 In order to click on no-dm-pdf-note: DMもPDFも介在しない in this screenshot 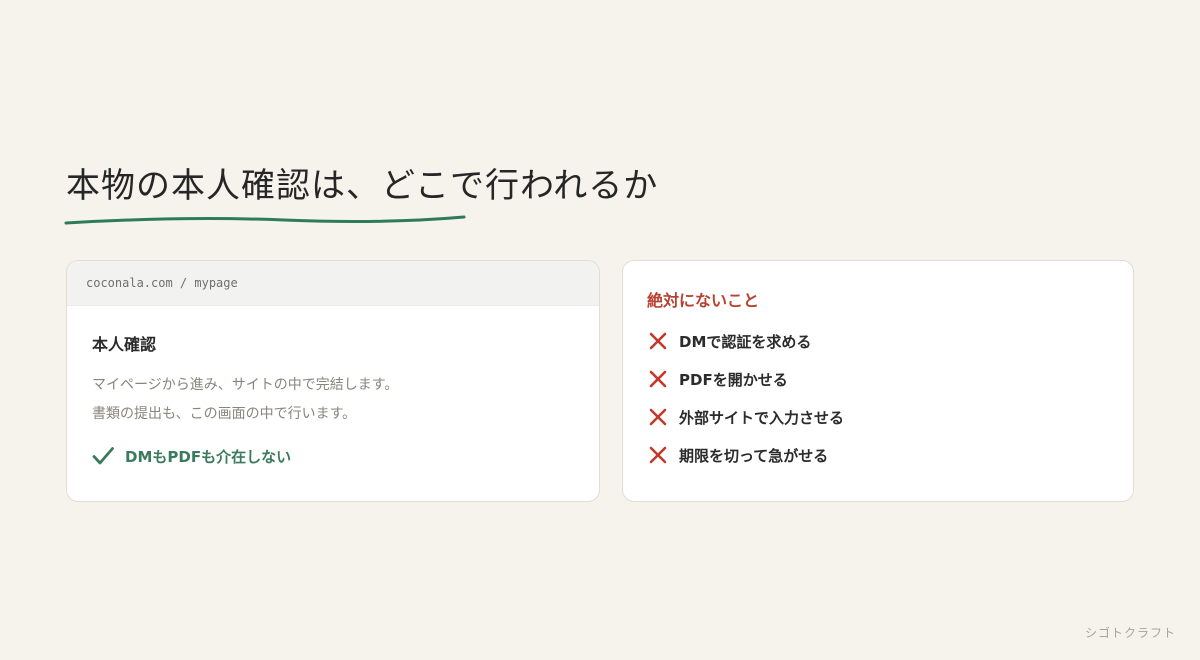, I will do `click(191, 456)`.